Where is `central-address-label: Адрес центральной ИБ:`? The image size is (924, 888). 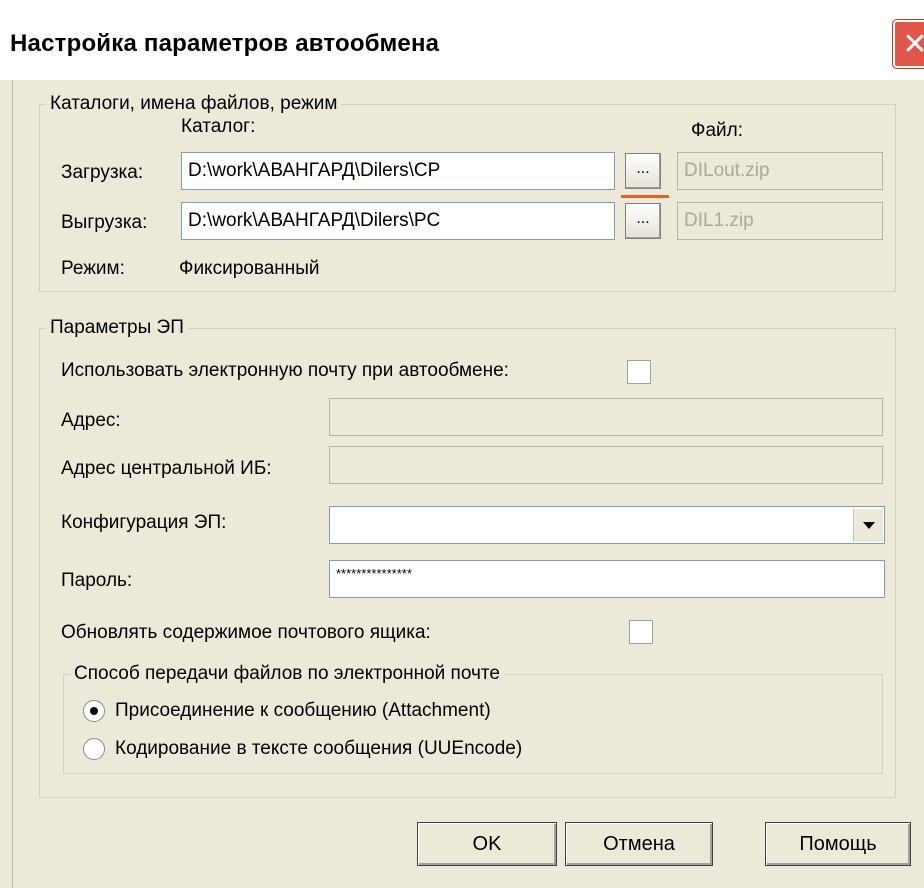
central-address-label: Адрес центральной ИБ: is located at coordinates (166, 468).